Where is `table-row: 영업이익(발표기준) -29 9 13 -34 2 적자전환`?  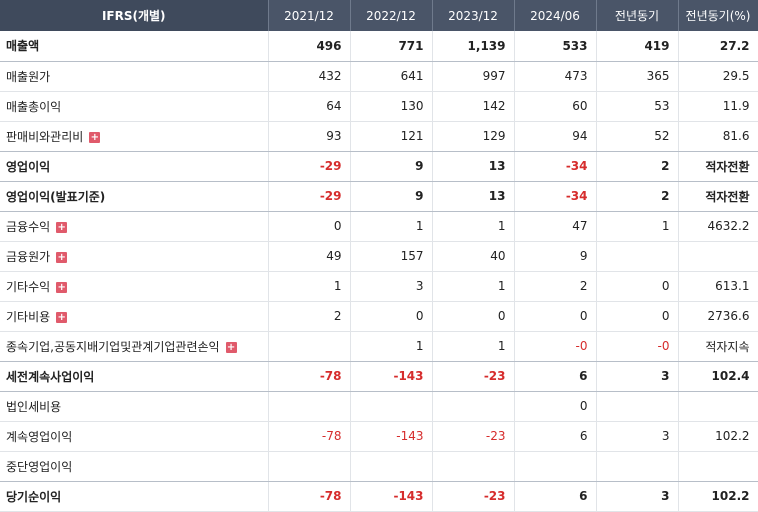 table-row: 영업이익(발표기준) -29 9 13 -34 2 적자전환 is located at coordinates (379, 196).